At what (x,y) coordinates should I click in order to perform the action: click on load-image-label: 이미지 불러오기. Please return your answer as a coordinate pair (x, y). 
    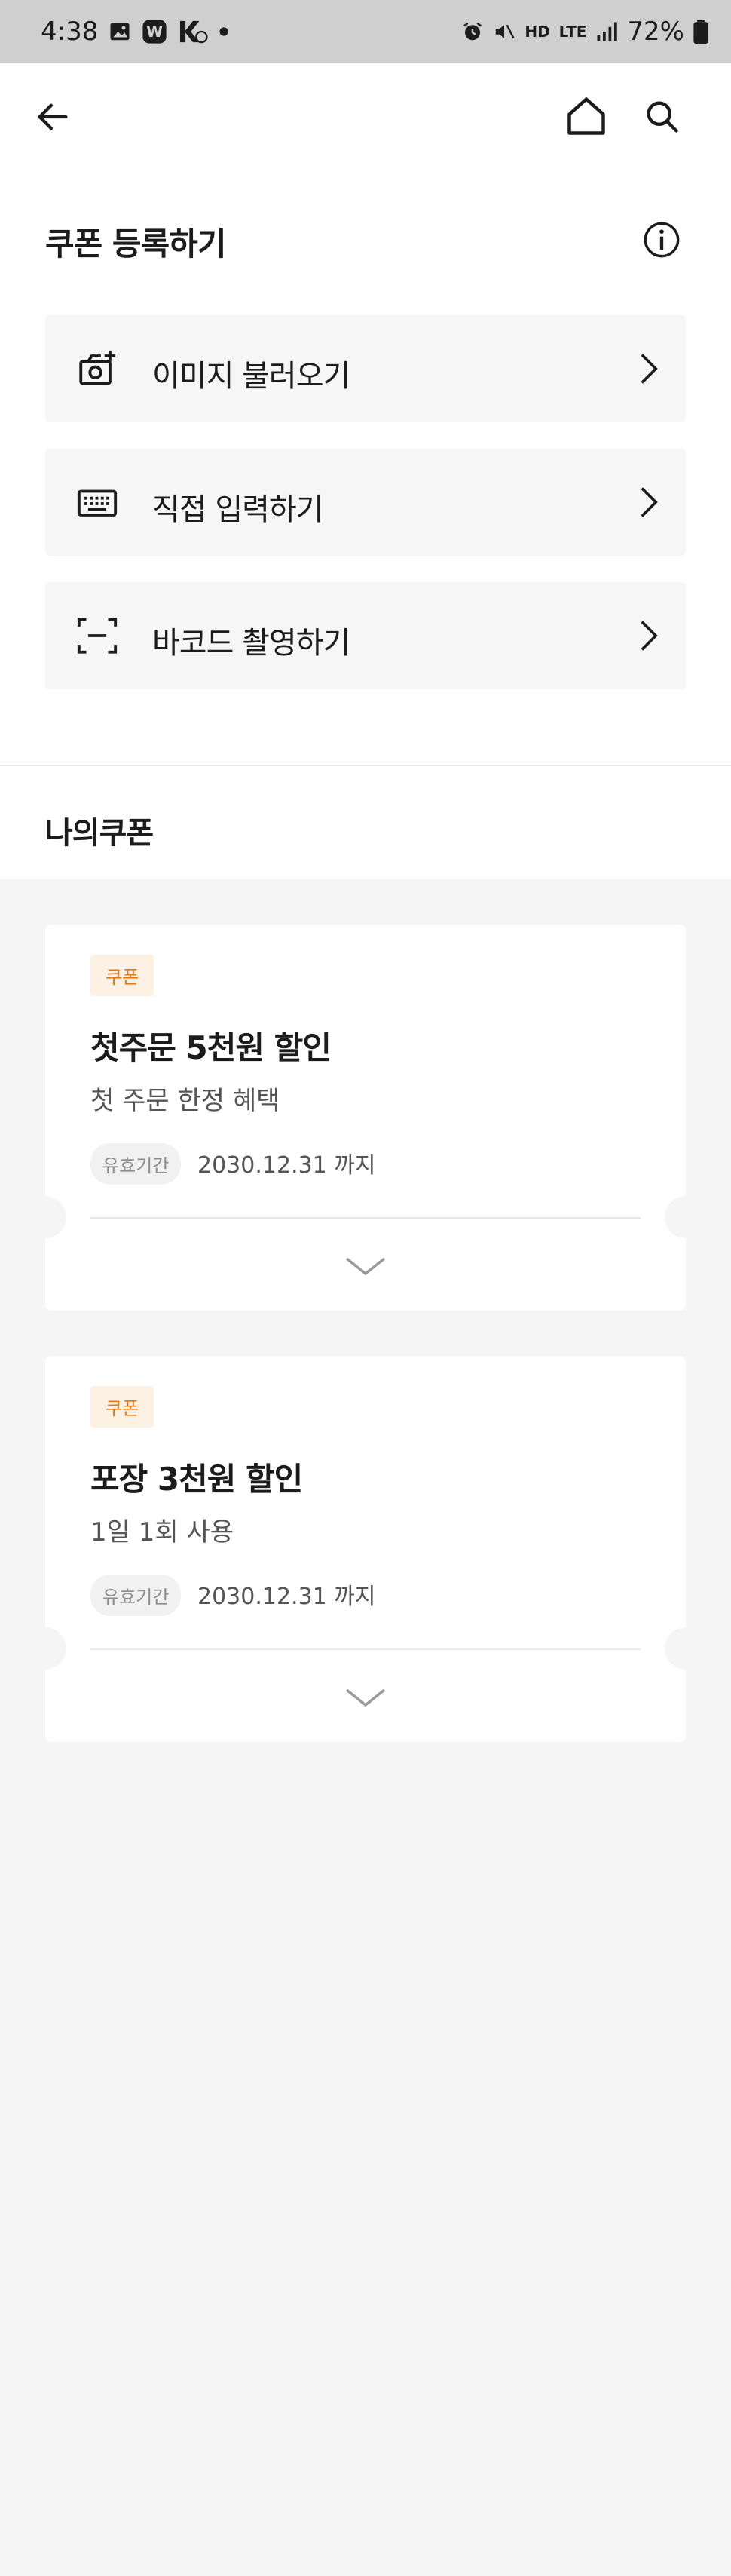
    Looking at the image, I should click on (251, 376).